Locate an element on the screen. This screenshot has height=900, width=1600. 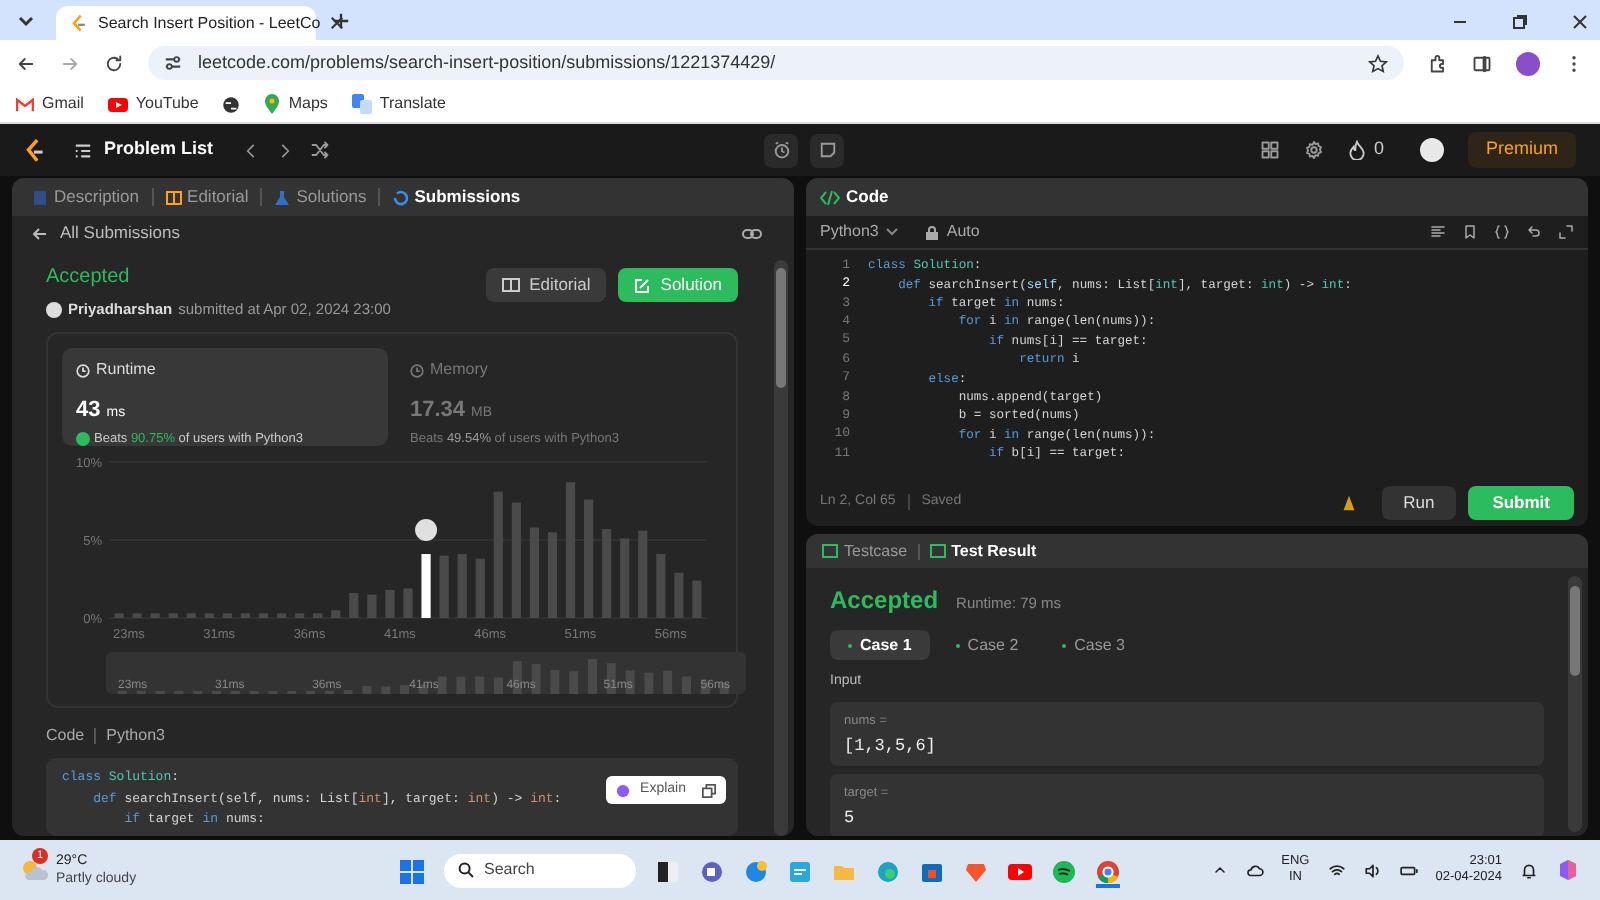
expand-icon is located at coordinates (1566, 232).